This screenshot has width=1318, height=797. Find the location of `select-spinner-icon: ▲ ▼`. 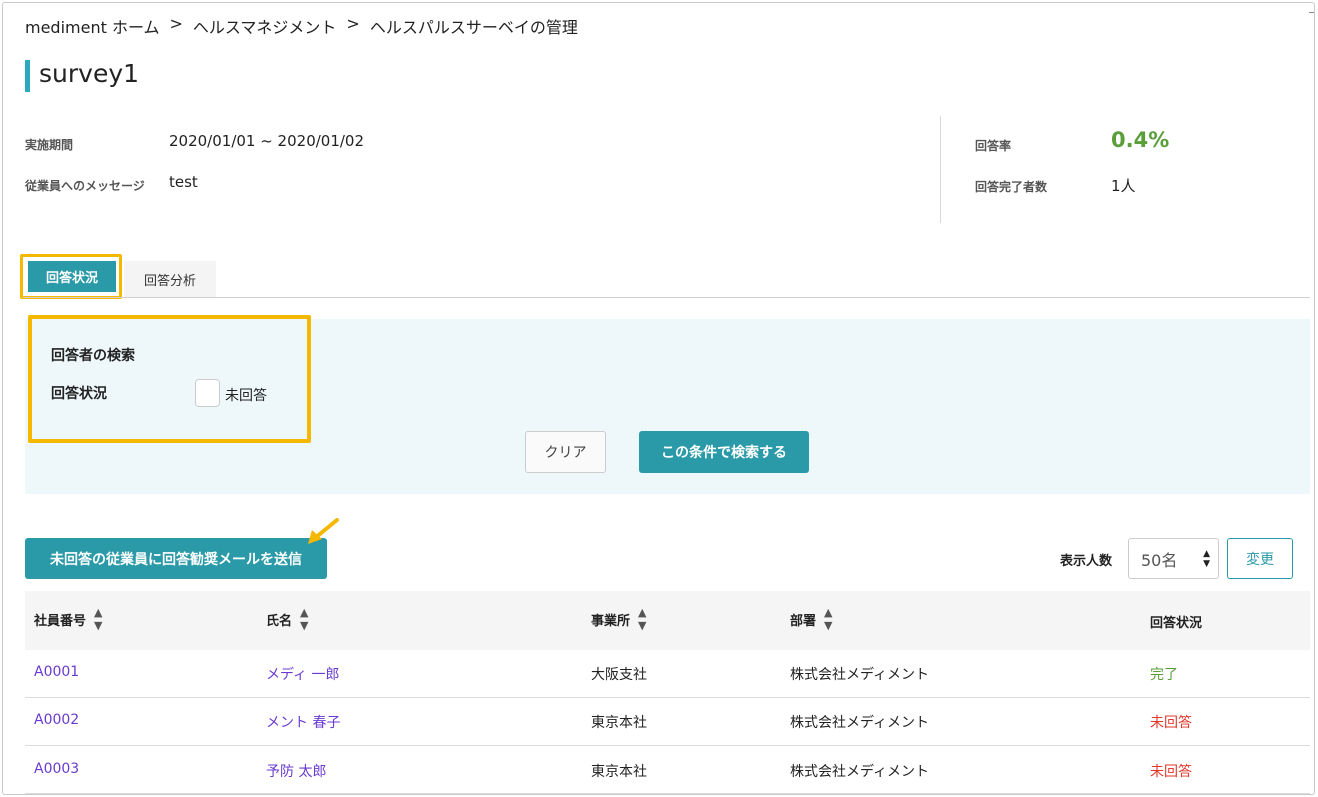

select-spinner-icon: ▲ ▼ is located at coordinates (1206, 559).